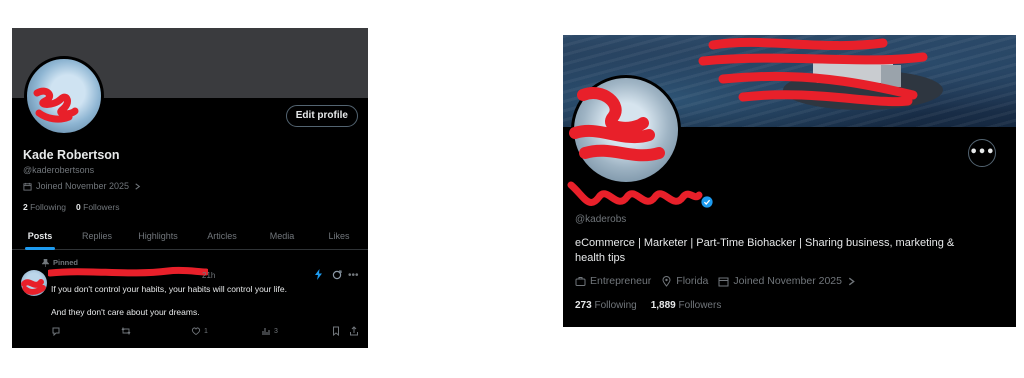 The image size is (1024, 378). What do you see at coordinates (648, 305) in the screenshot?
I see `follow-stats: 273 Following 1,889 Followers` at bounding box center [648, 305].